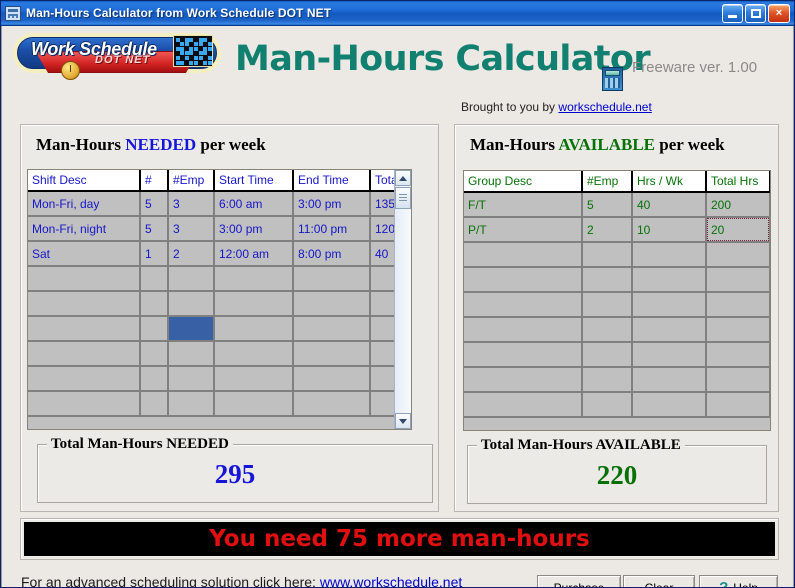 Image resolution: width=795 pixels, height=588 pixels. What do you see at coordinates (254, 254) in the screenshot?
I see `table-cell: 12:00 am` at bounding box center [254, 254].